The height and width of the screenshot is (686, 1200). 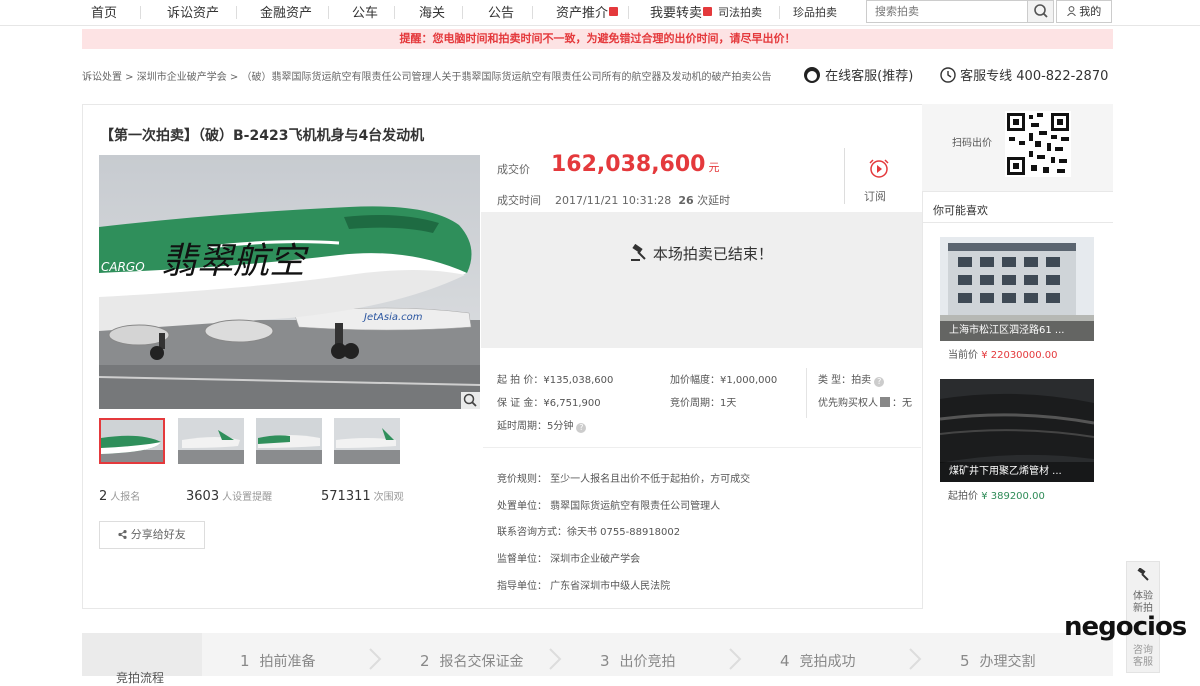 I want to click on fuselage-logo-text: 翡翠航空, so click(x=235, y=261).